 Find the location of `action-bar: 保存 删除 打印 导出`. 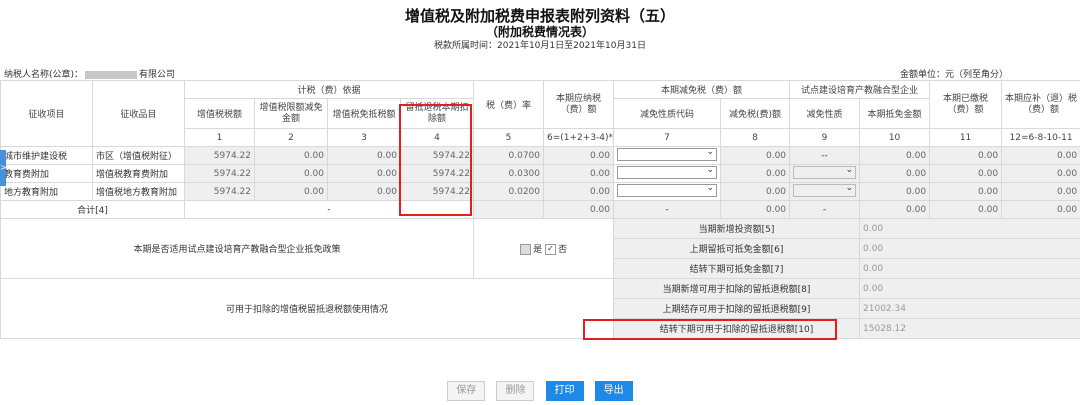

action-bar: 保存 删除 打印 导出 is located at coordinates (540, 389).